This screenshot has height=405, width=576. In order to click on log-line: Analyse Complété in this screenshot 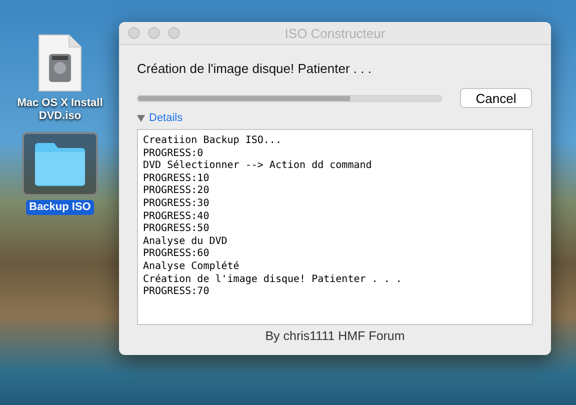, I will do `click(191, 267)`.